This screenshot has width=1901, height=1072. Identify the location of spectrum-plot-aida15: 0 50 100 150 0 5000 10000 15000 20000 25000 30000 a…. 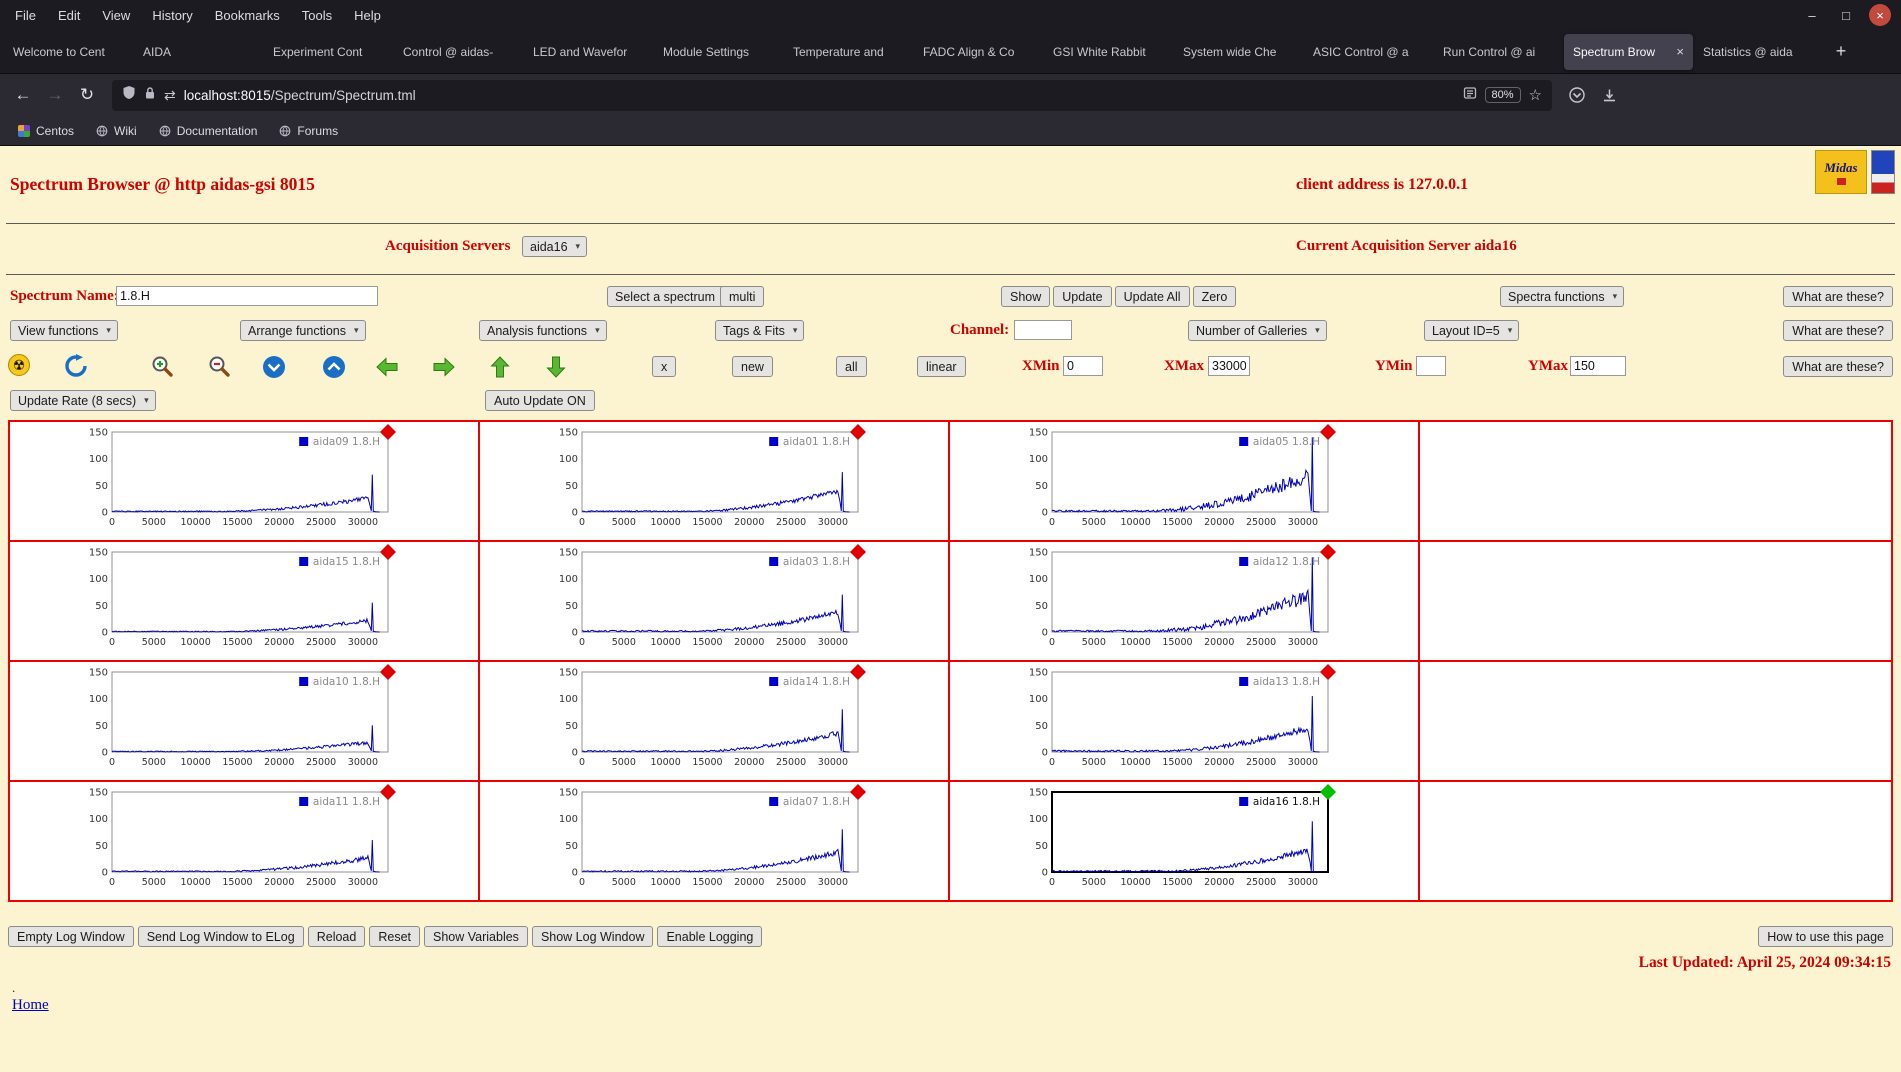
(238, 601).